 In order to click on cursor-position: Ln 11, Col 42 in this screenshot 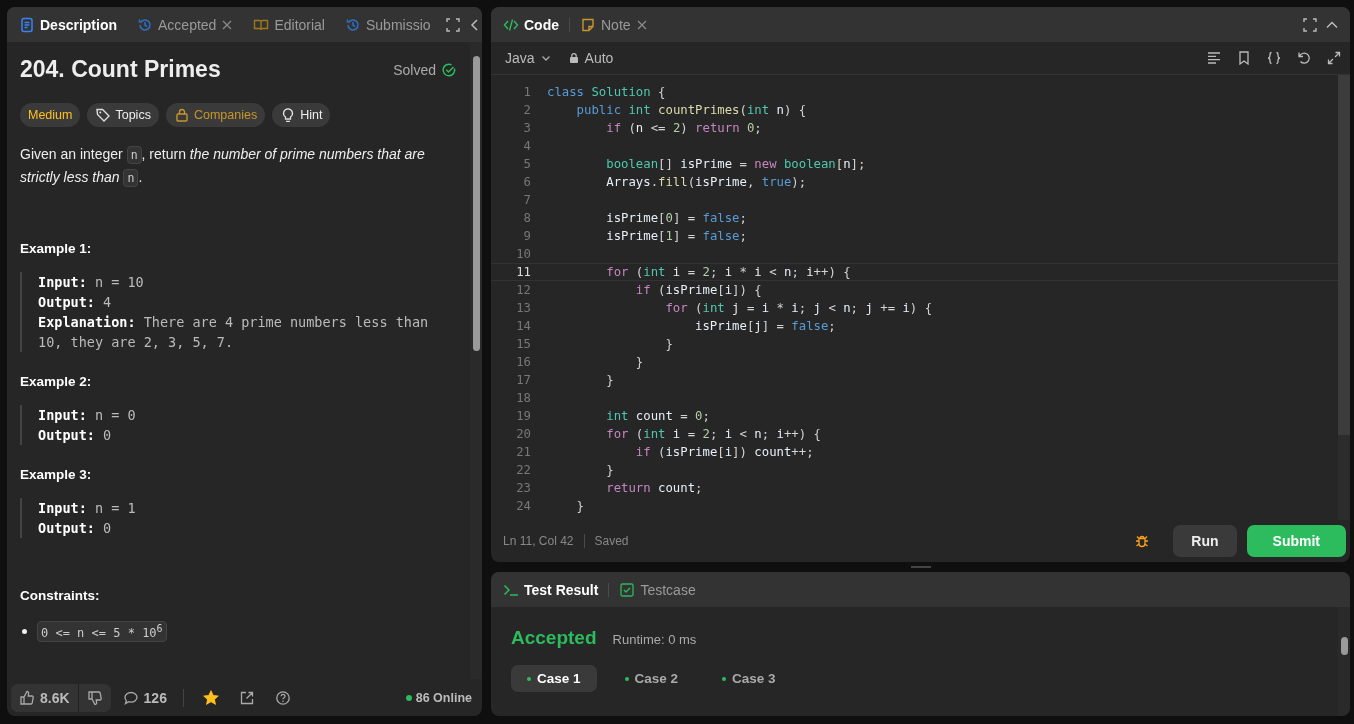, I will do `click(538, 541)`.